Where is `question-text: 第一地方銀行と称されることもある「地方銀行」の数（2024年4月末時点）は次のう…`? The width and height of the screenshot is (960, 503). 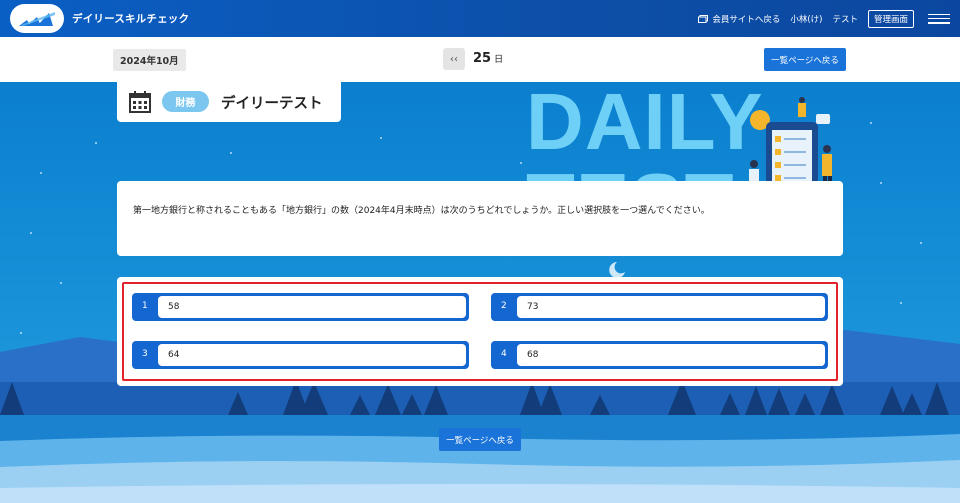
question-text: 第一地方銀行と称されることもある「地方銀行」の数（2024年4月末時点）は次のう… is located at coordinates (421, 211).